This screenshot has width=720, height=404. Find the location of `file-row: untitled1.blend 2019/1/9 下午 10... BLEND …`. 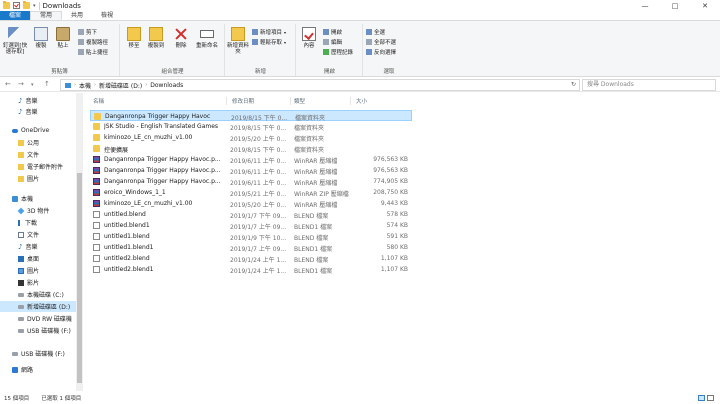

file-row: untitled1.blend 2019/1/9 下午 10... BLEND … is located at coordinates (251, 236).